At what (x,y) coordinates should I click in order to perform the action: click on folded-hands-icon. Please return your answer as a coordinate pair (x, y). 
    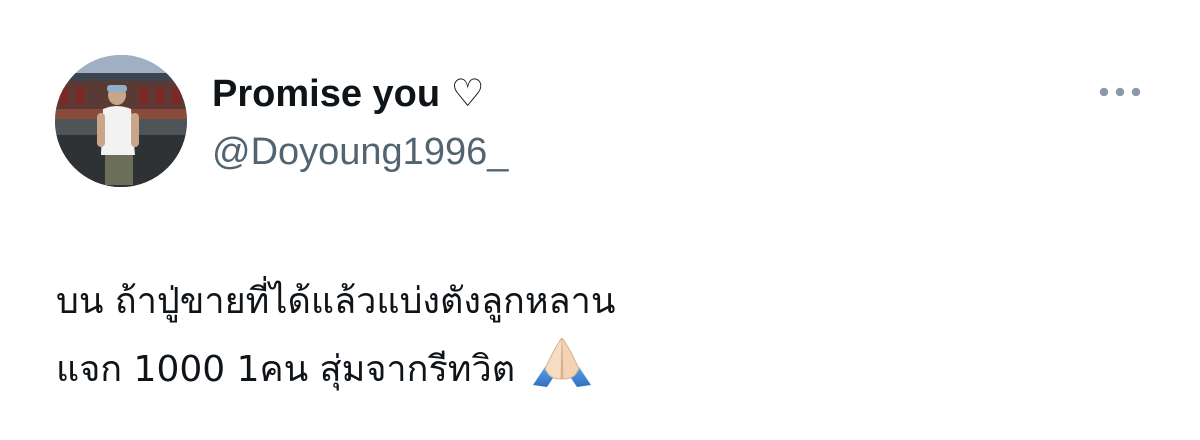
    Looking at the image, I should click on (562, 373).